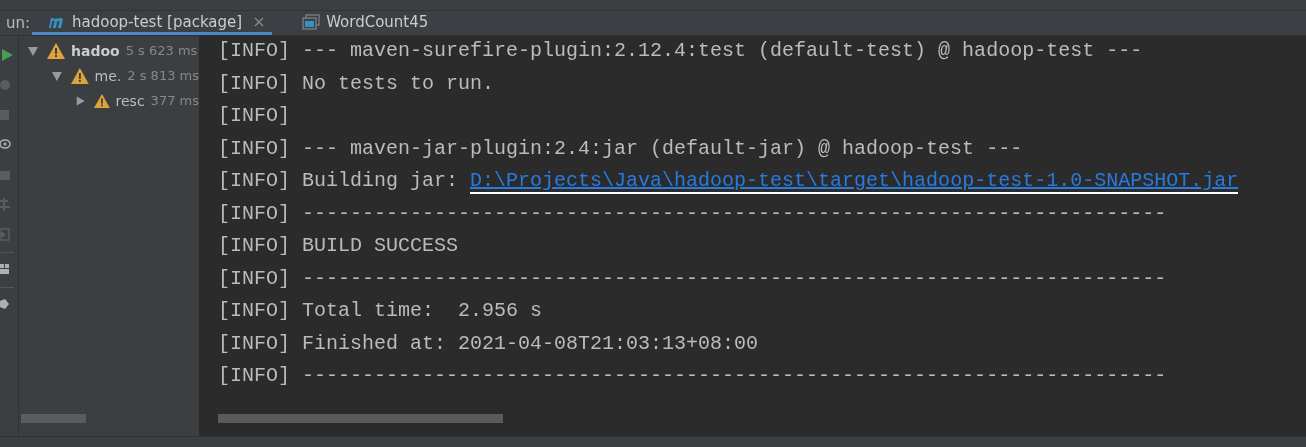 This screenshot has height=447, width=1306. What do you see at coordinates (95, 50) in the screenshot?
I see `test-name: hadoo` at bounding box center [95, 50].